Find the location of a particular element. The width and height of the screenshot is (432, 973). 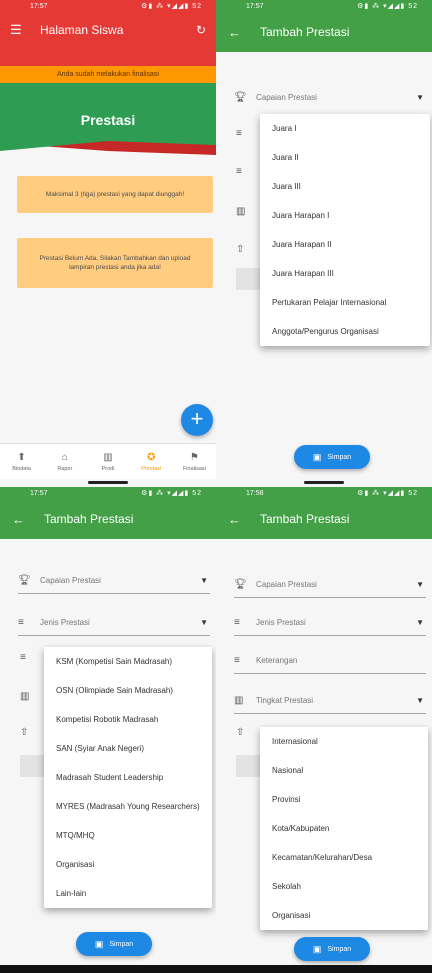

option-kota-kabupaten: Kota/Kabupaten is located at coordinates (344, 828).